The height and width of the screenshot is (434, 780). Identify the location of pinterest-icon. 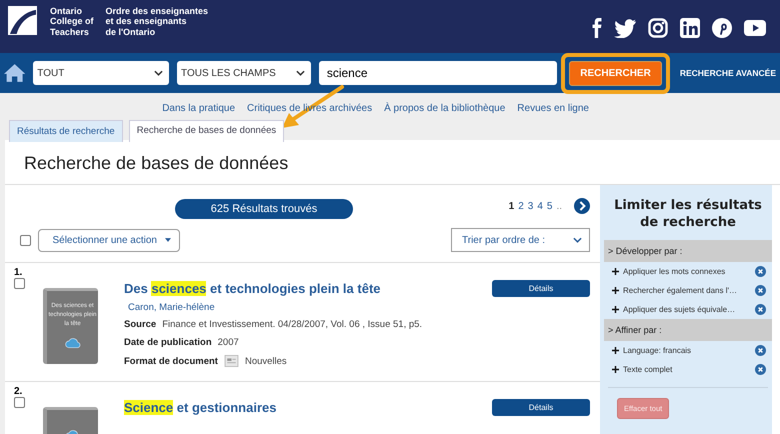
(722, 28).